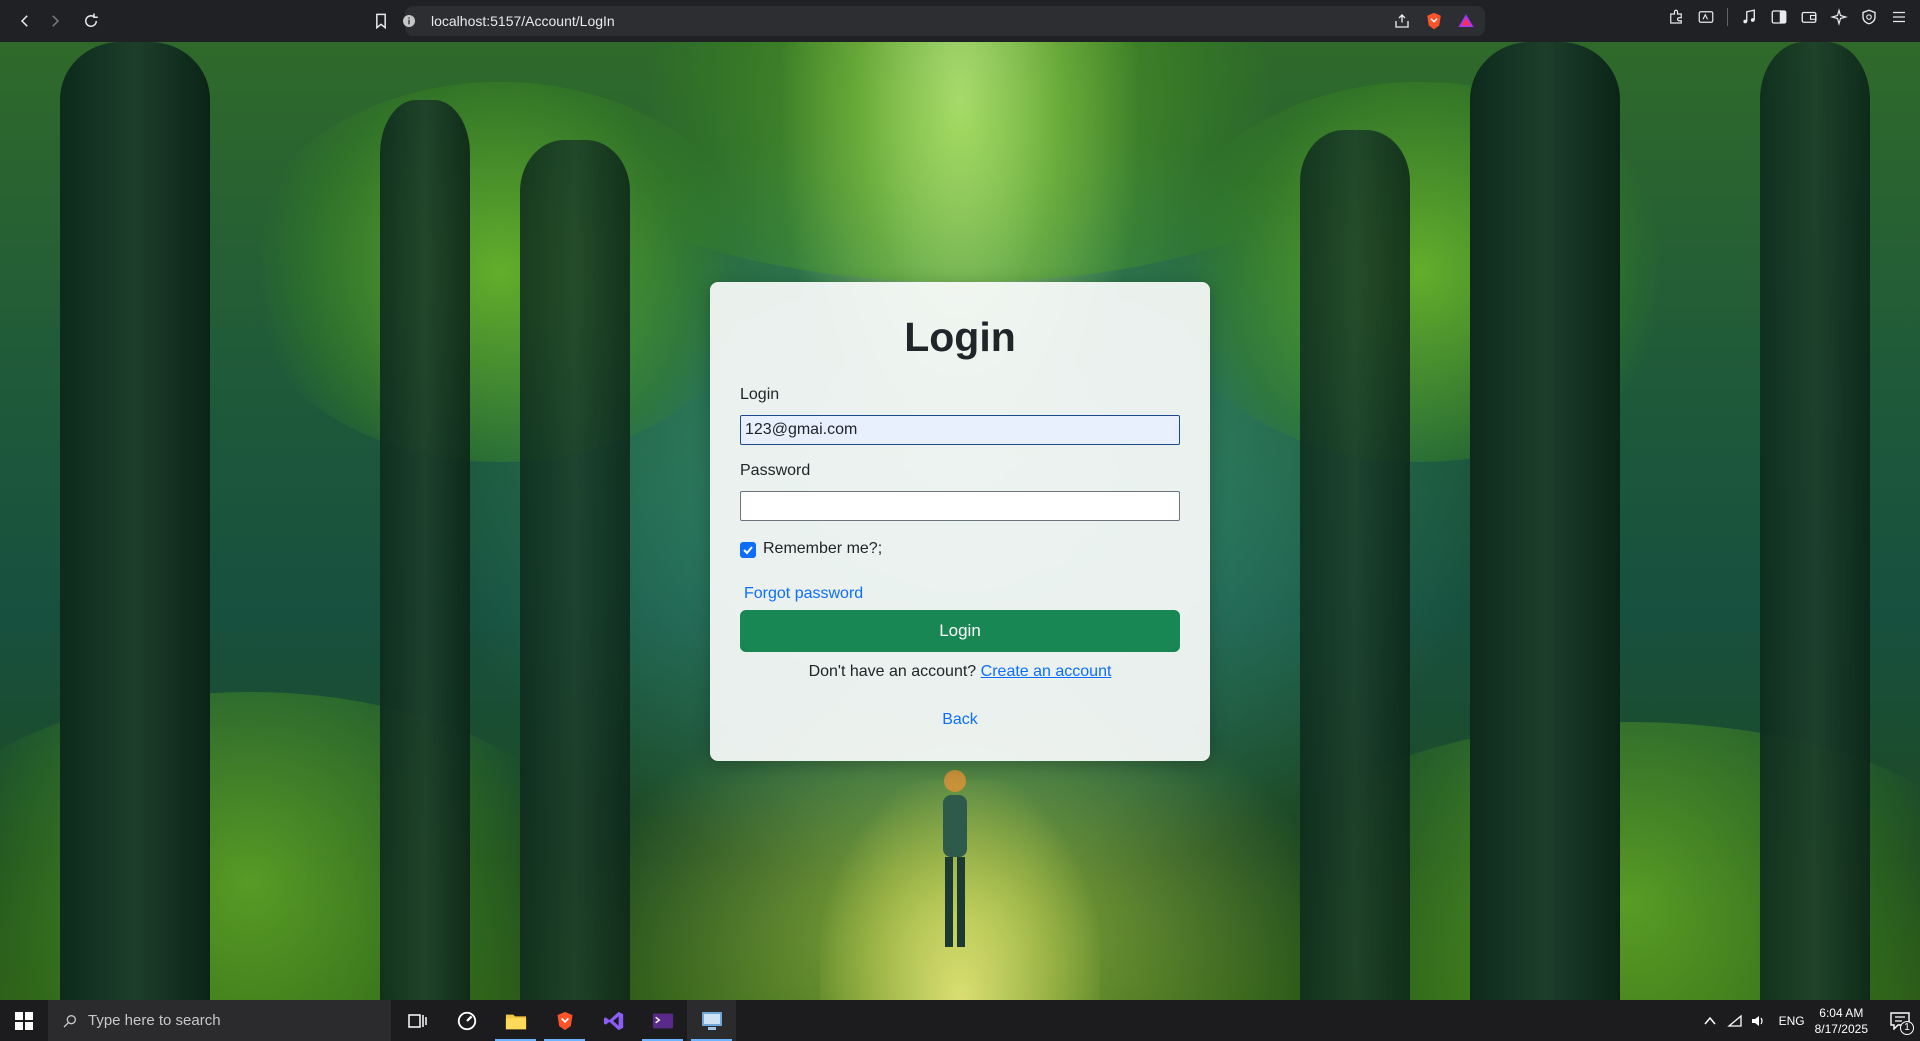 This screenshot has width=1920, height=1041. Describe the element at coordinates (91, 21) in the screenshot. I see `reload-icon` at that location.